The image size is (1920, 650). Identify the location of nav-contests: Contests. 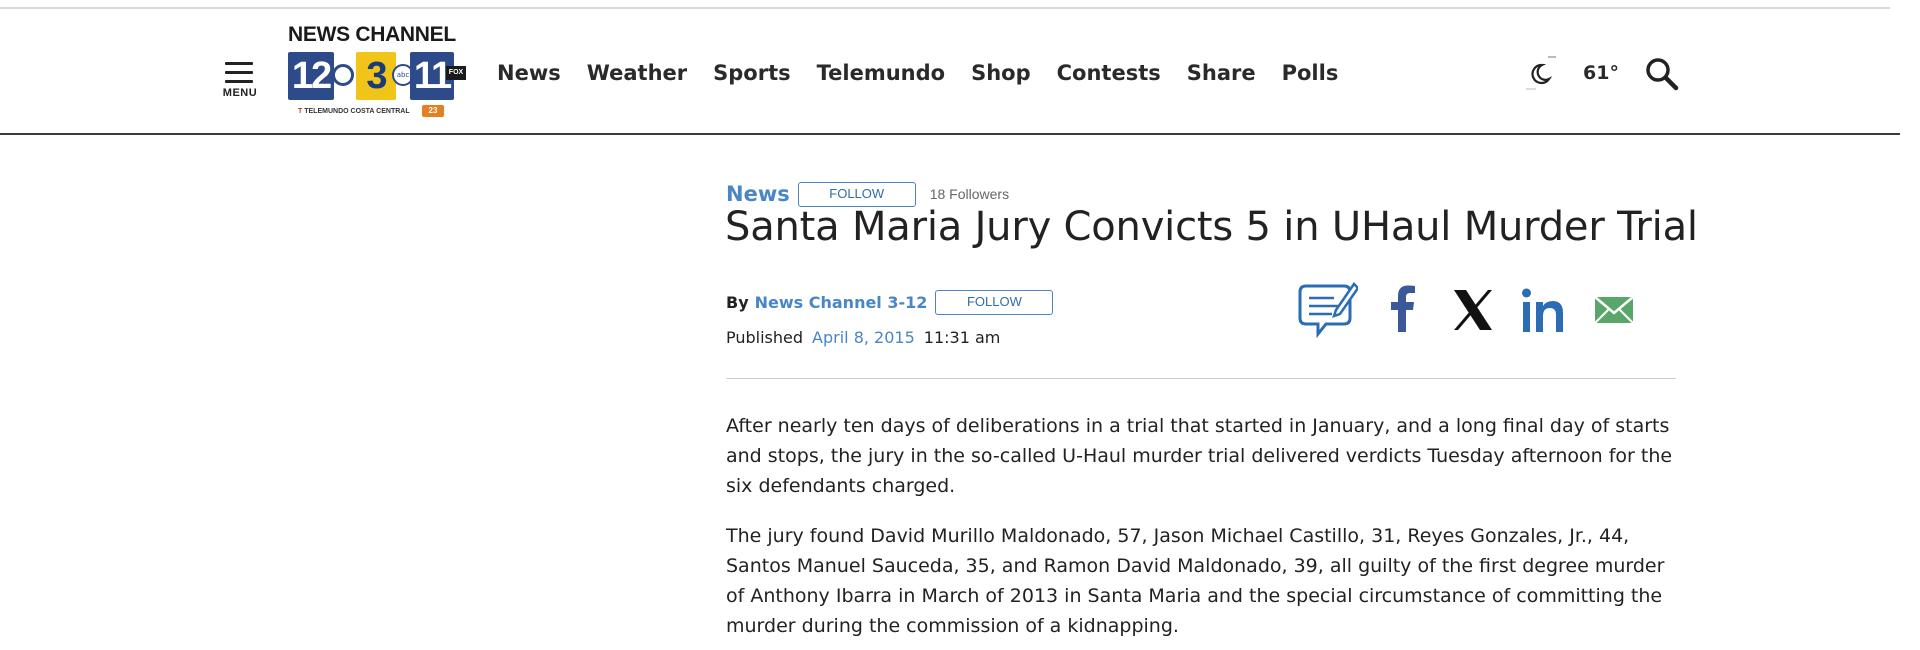
(1109, 73).